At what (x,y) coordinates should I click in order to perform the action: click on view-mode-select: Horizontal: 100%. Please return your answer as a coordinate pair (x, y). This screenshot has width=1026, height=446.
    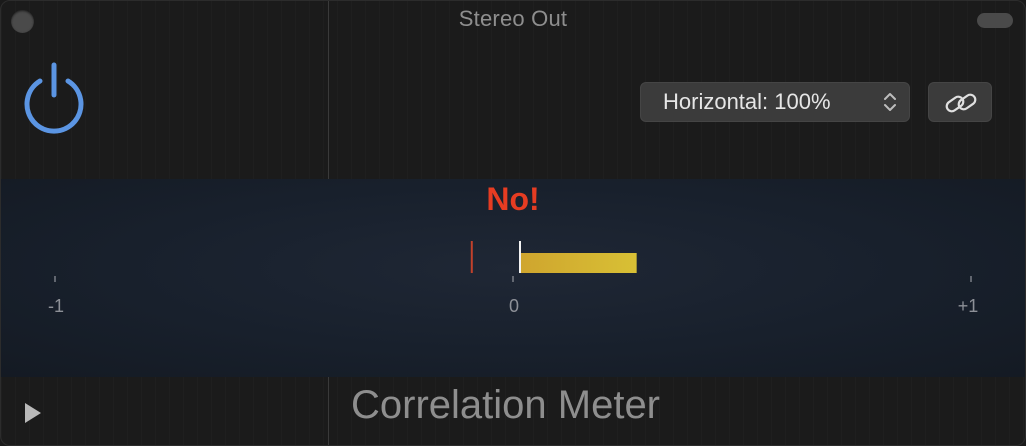
    Looking at the image, I should click on (775, 102).